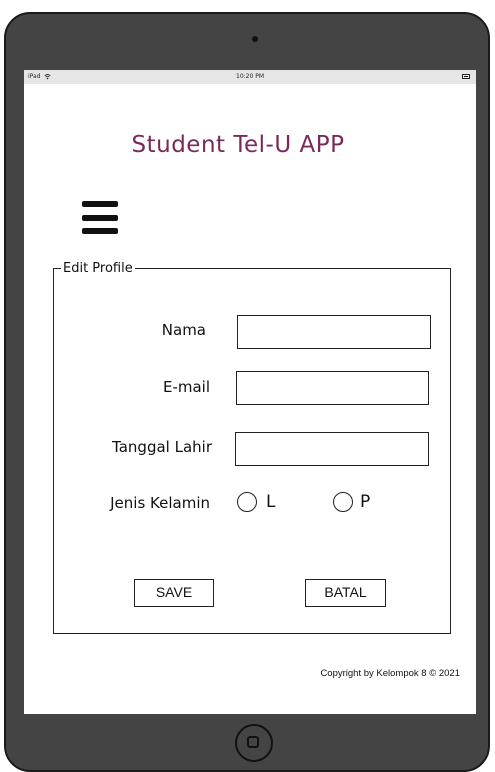 Image resolution: width=495 pixels, height=772 pixels. I want to click on camera-dot, so click(255, 39).